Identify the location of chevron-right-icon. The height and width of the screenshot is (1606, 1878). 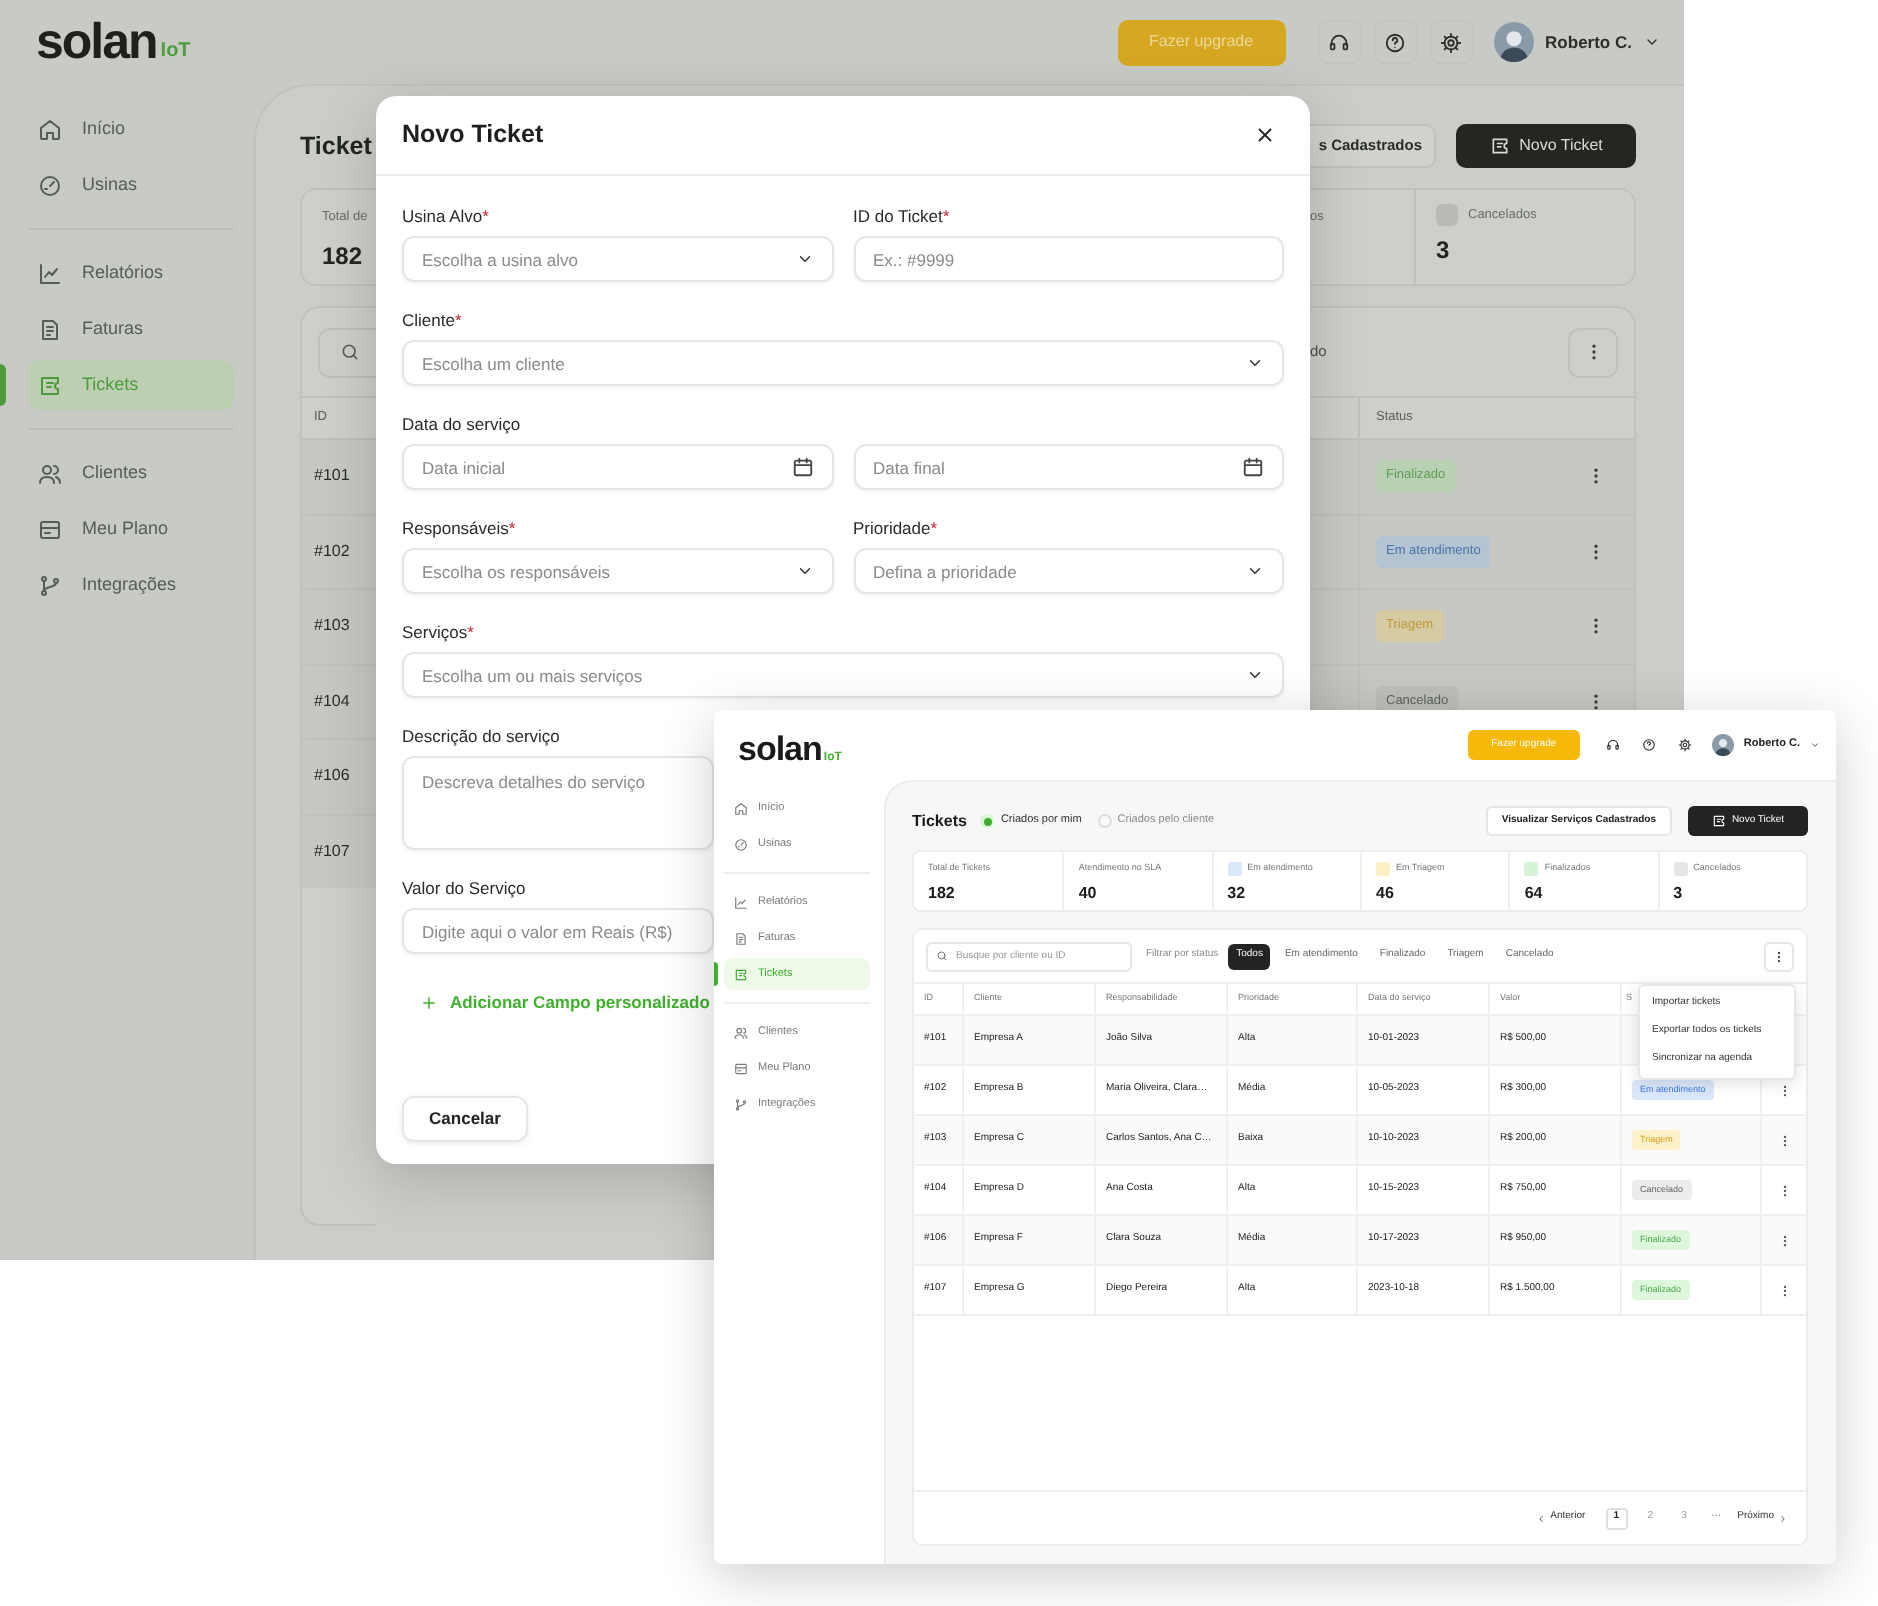
(1783, 1518).